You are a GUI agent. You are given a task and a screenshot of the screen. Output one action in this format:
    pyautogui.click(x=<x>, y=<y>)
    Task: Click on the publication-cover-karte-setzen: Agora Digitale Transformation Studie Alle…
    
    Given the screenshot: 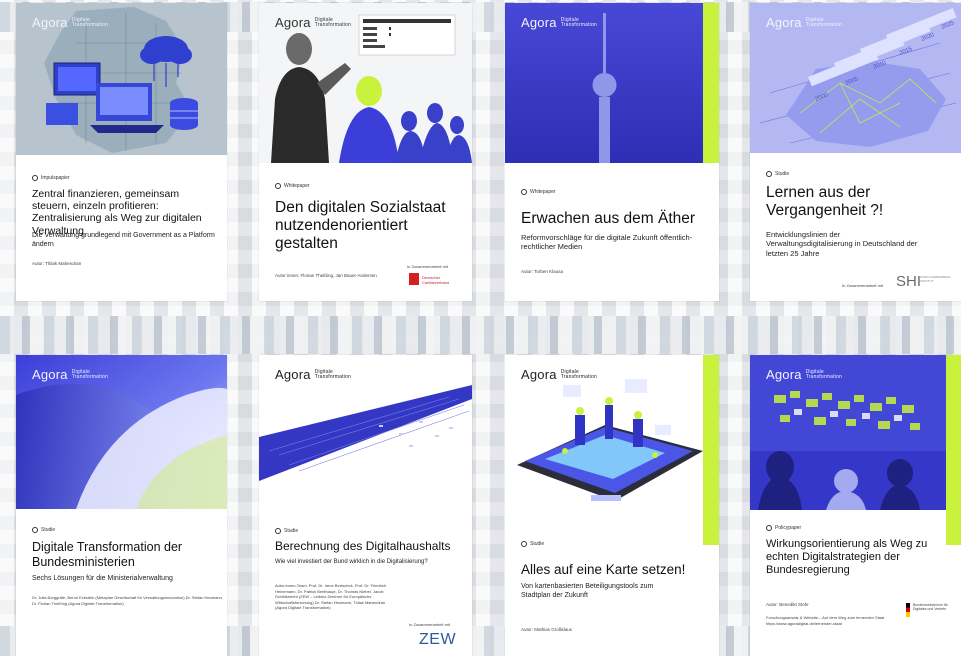 What is the action you would take?
    pyautogui.click(x=612, y=505)
    